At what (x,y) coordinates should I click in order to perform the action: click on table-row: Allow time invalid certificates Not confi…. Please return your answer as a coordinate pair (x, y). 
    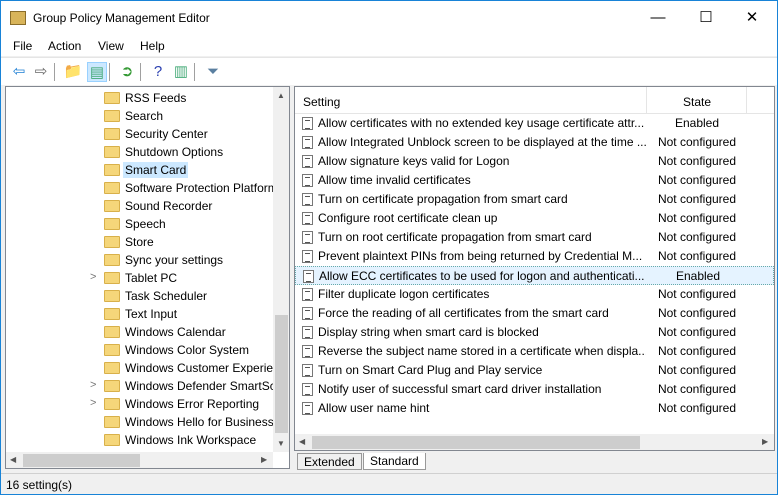
    Looking at the image, I should click on (534, 180).